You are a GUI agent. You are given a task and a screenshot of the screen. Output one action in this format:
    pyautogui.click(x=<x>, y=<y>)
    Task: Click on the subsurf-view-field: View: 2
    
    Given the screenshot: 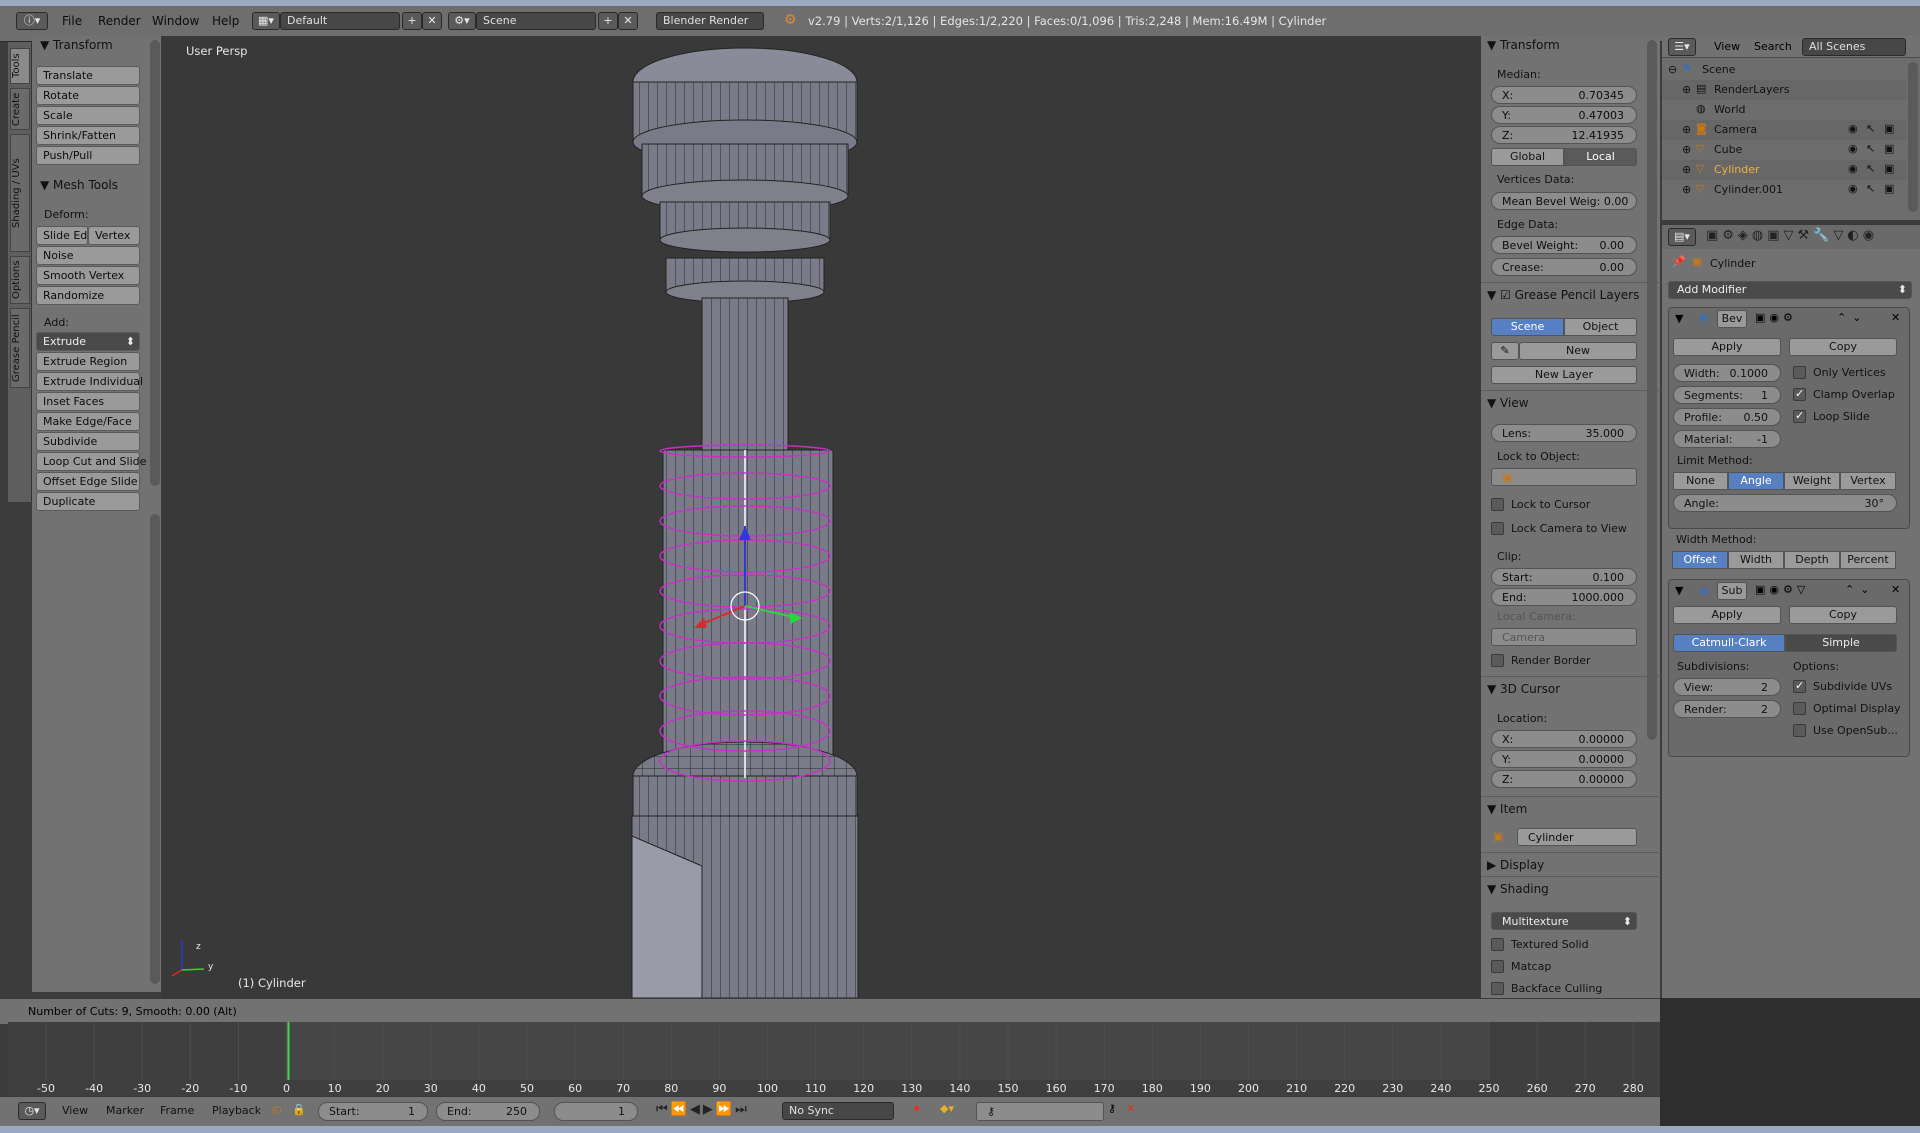 What is the action you would take?
    pyautogui.click(x=1727, y=687)
    